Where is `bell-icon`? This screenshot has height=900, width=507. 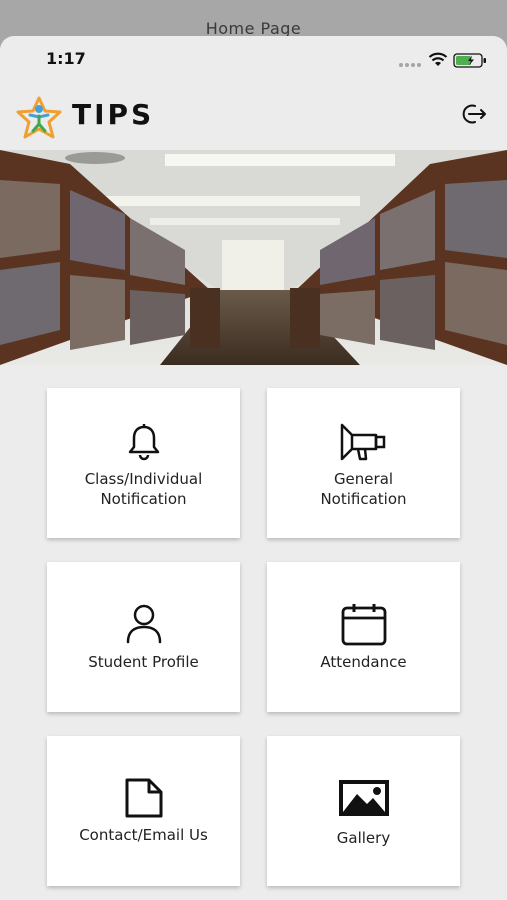 bell-icon is located at coordinates (143, 442).